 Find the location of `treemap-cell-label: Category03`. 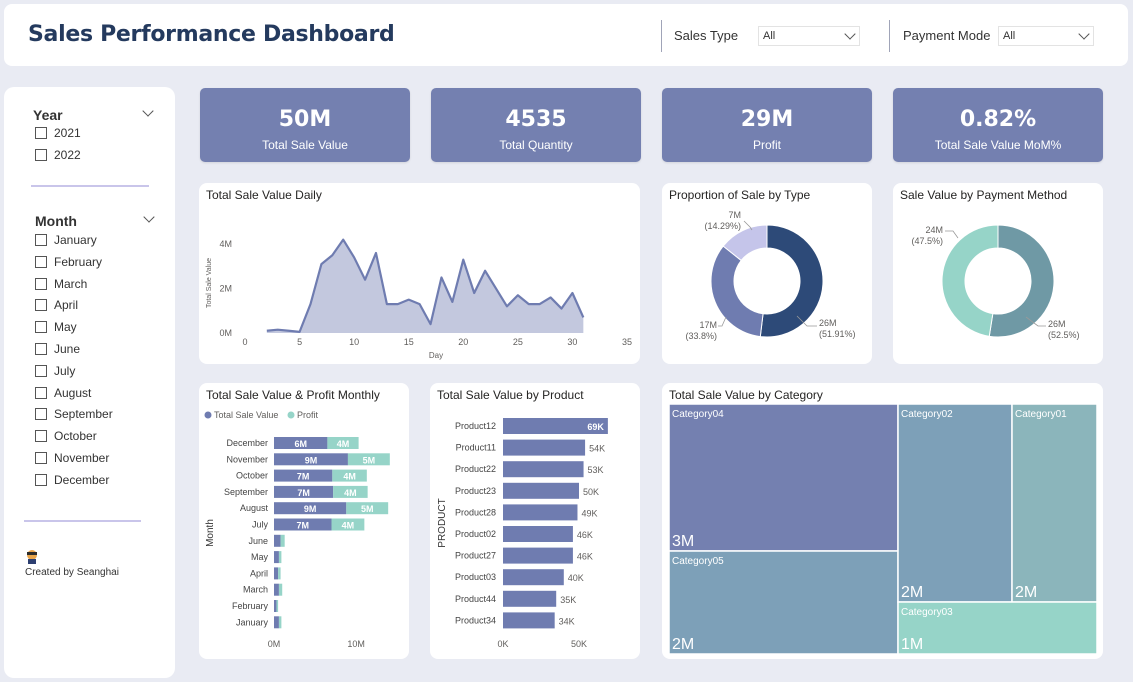

treemap-cell-label: Category03 is located at coordinates (927, 612).